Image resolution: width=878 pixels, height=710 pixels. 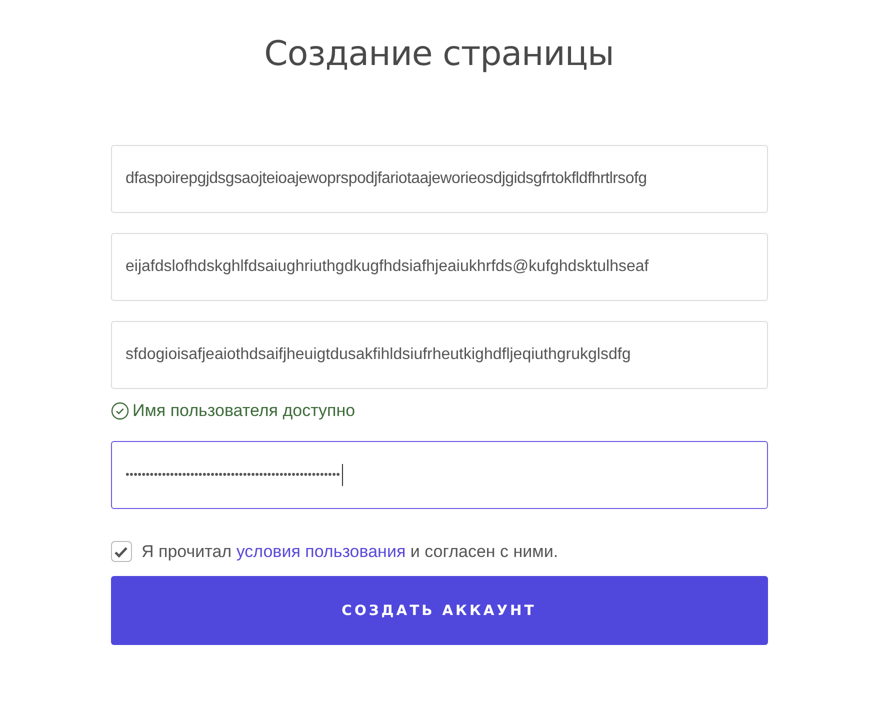 I want to click on availability-message: Имя пользователя доступно, so click(x=244, y=411).